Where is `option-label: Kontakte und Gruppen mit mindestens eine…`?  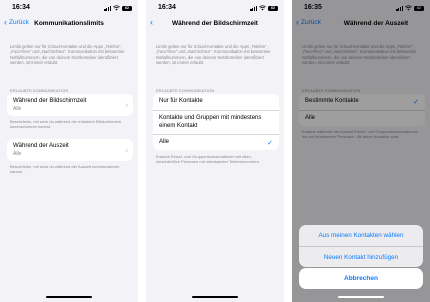
option-label: Kontakte und Gruppen mit mindestens eine… is located at coordinates (210, 122).